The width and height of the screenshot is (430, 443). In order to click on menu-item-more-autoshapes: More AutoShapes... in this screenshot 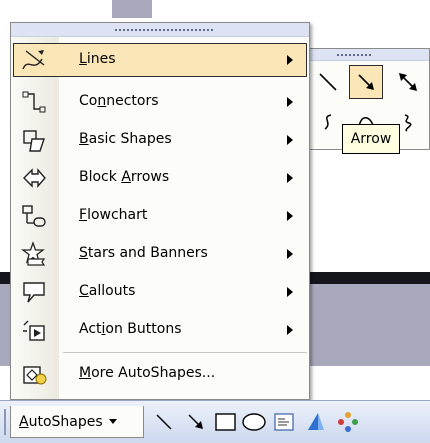, I will do `click(161, 374)`.